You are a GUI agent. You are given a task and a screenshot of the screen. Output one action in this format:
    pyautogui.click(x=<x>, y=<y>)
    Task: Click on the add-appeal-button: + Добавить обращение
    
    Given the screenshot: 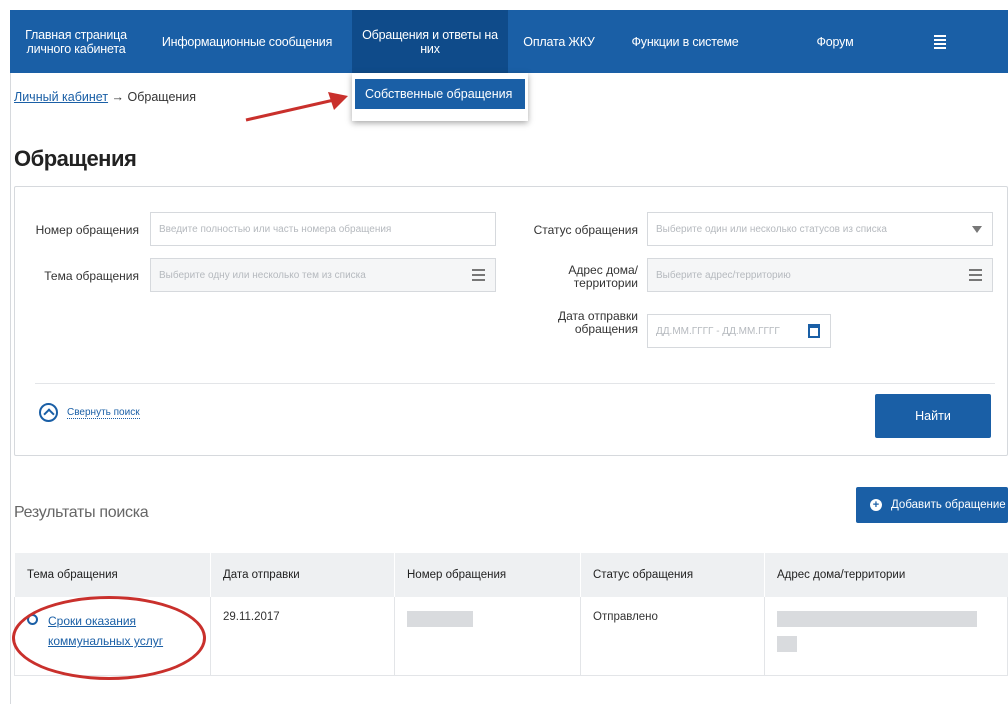 What is the action you would take?
    pyautogui.click(x=932, y=505)
    